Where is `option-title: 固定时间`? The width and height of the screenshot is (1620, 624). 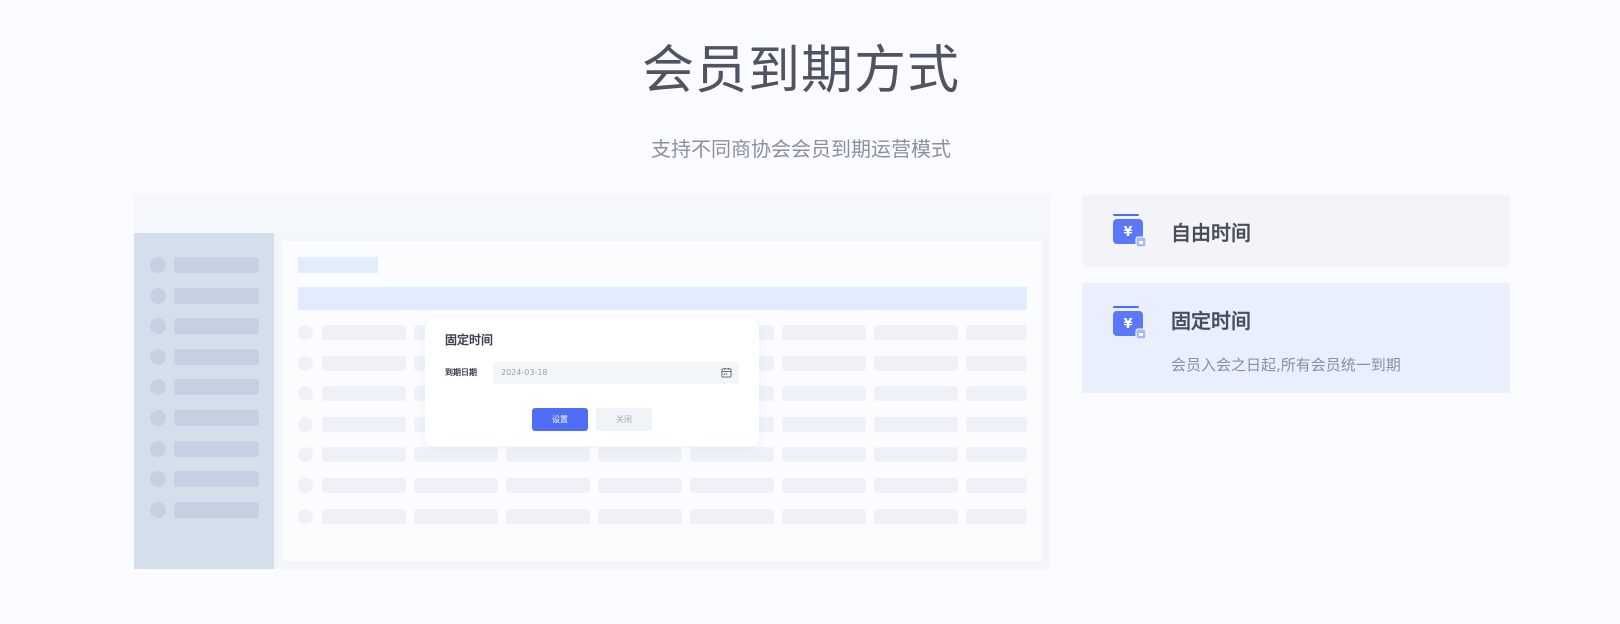 option-title: 固定时间 is located at coordinates (1211, 321).